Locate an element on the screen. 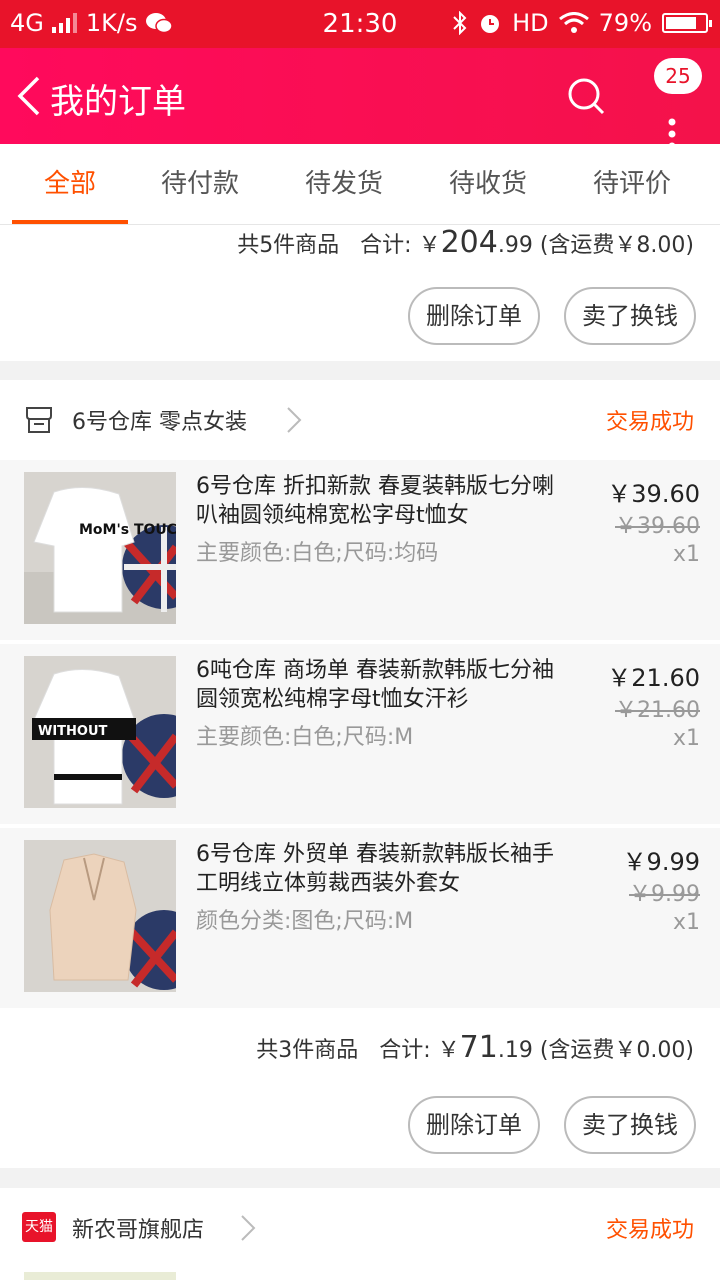 Image resolution: width=720 pixels, height=1280 pixels. bluetooth-icon is located at coordinates (460, 23).